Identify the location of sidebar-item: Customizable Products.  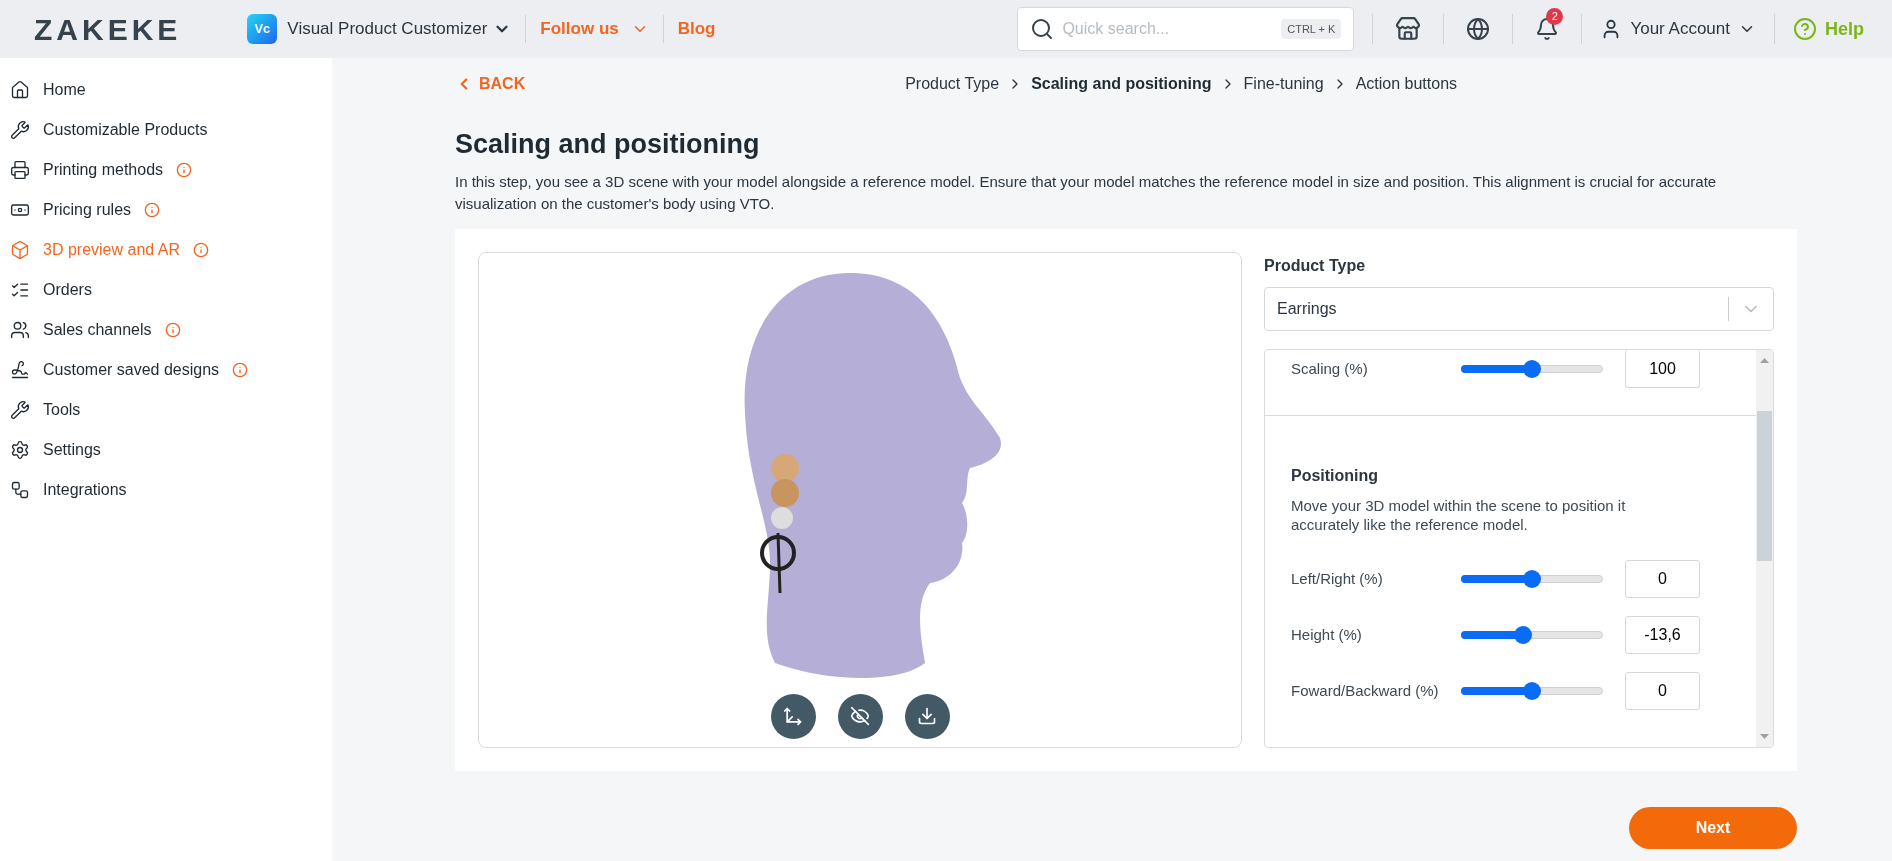
(171, 130).